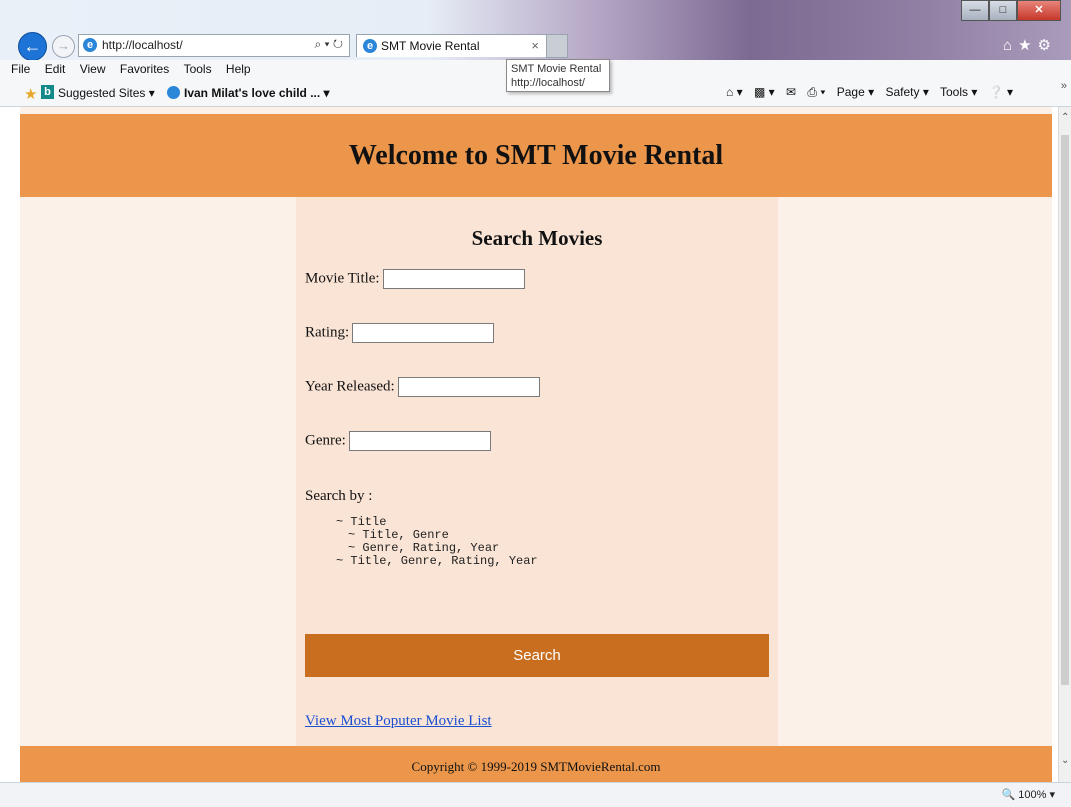  What do you see at coordinates (238, 69) in the screenshot?
I see `menu-help: Help` at bounding box center [238, 69].